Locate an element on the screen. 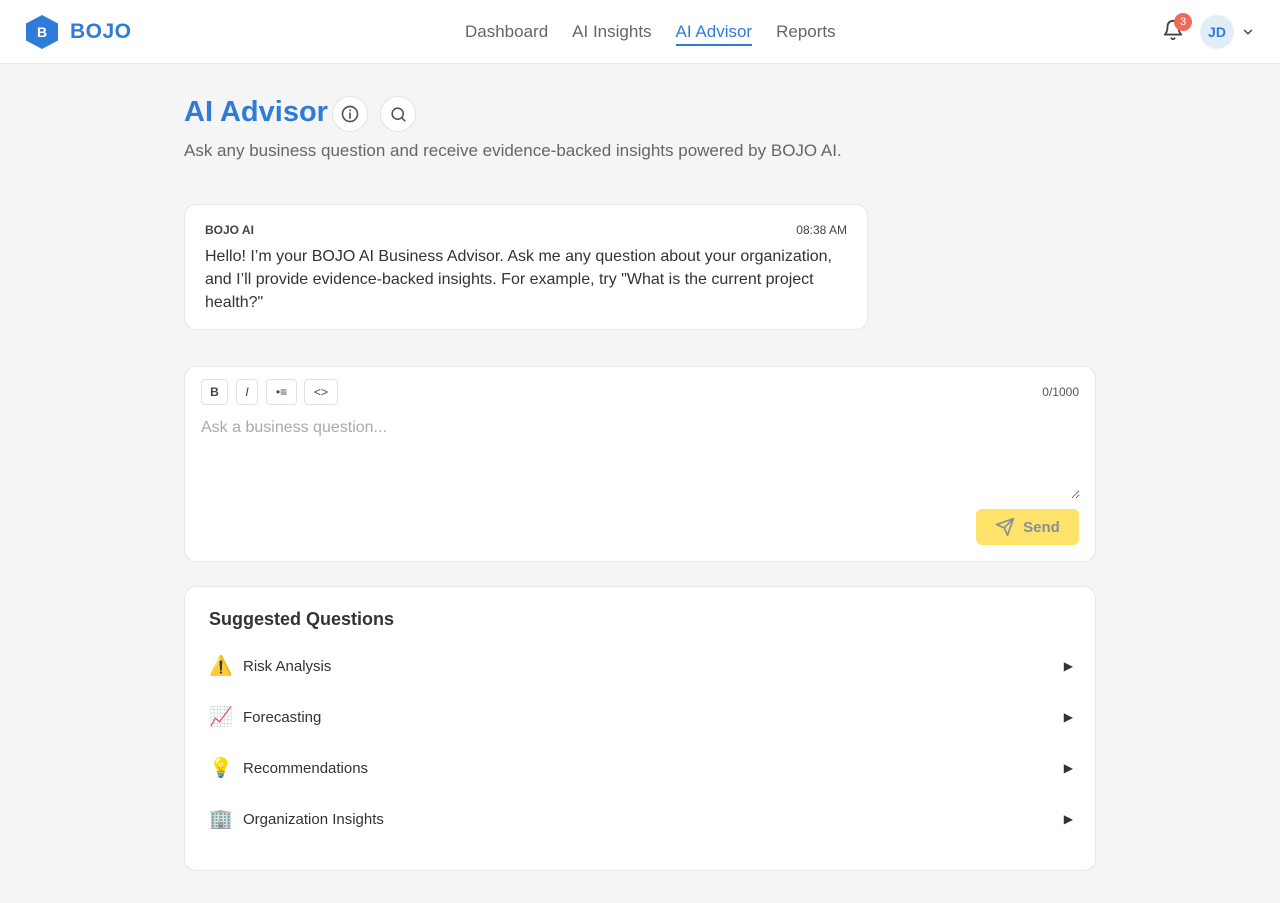 This screenshot has height=903, width=1280. message-timestamp: 08:38 AM is located at coordinates (821, 230).